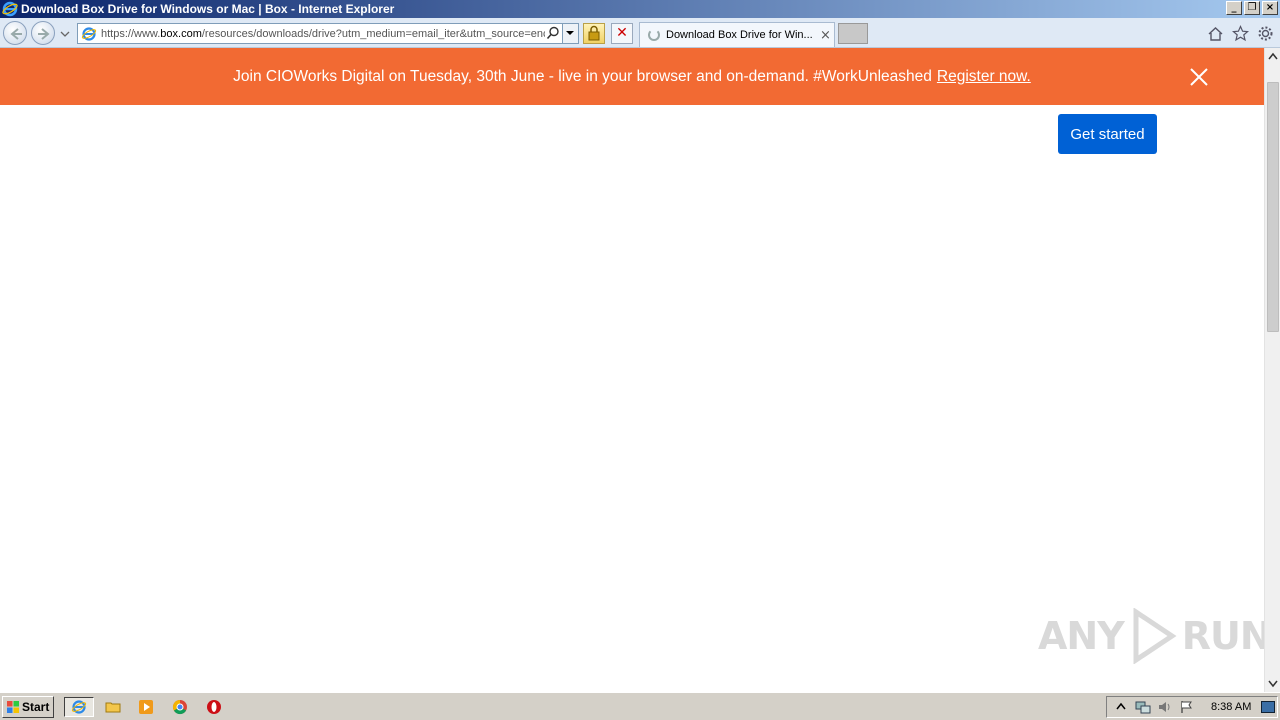 The image size is (1280, 720). Describe the element at coordinates (1270, 8) in the screenshot. I see `close-button: ×` at that location.